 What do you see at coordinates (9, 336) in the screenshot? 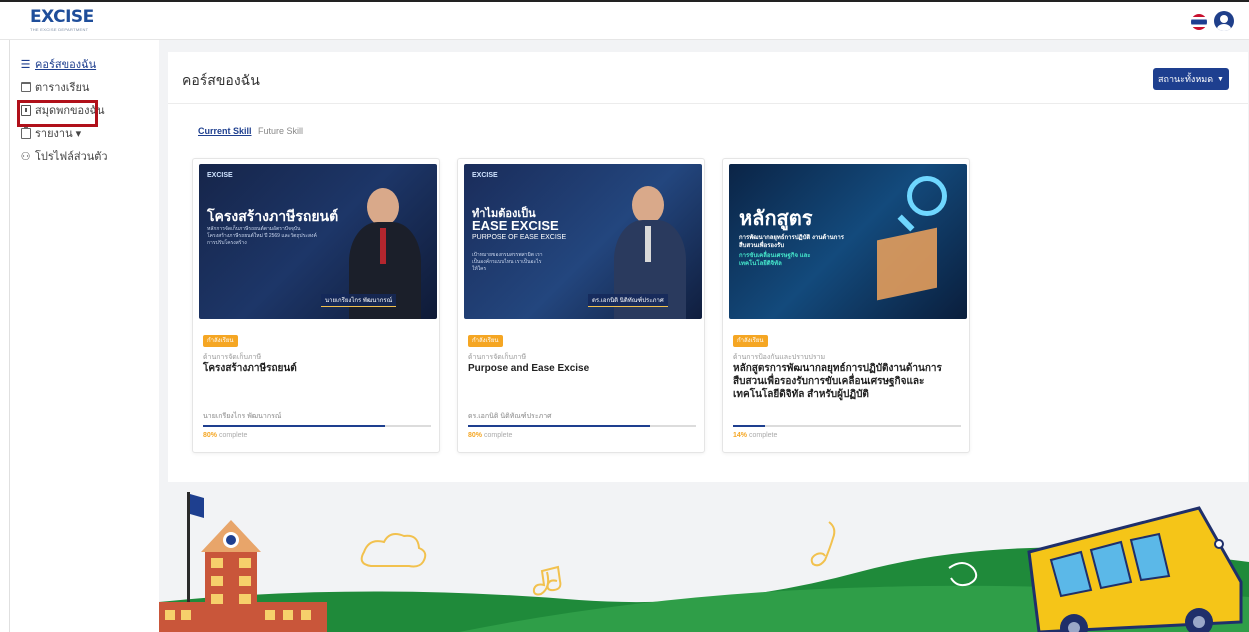
I see `page-left-border` at bounding box center [9, 336].